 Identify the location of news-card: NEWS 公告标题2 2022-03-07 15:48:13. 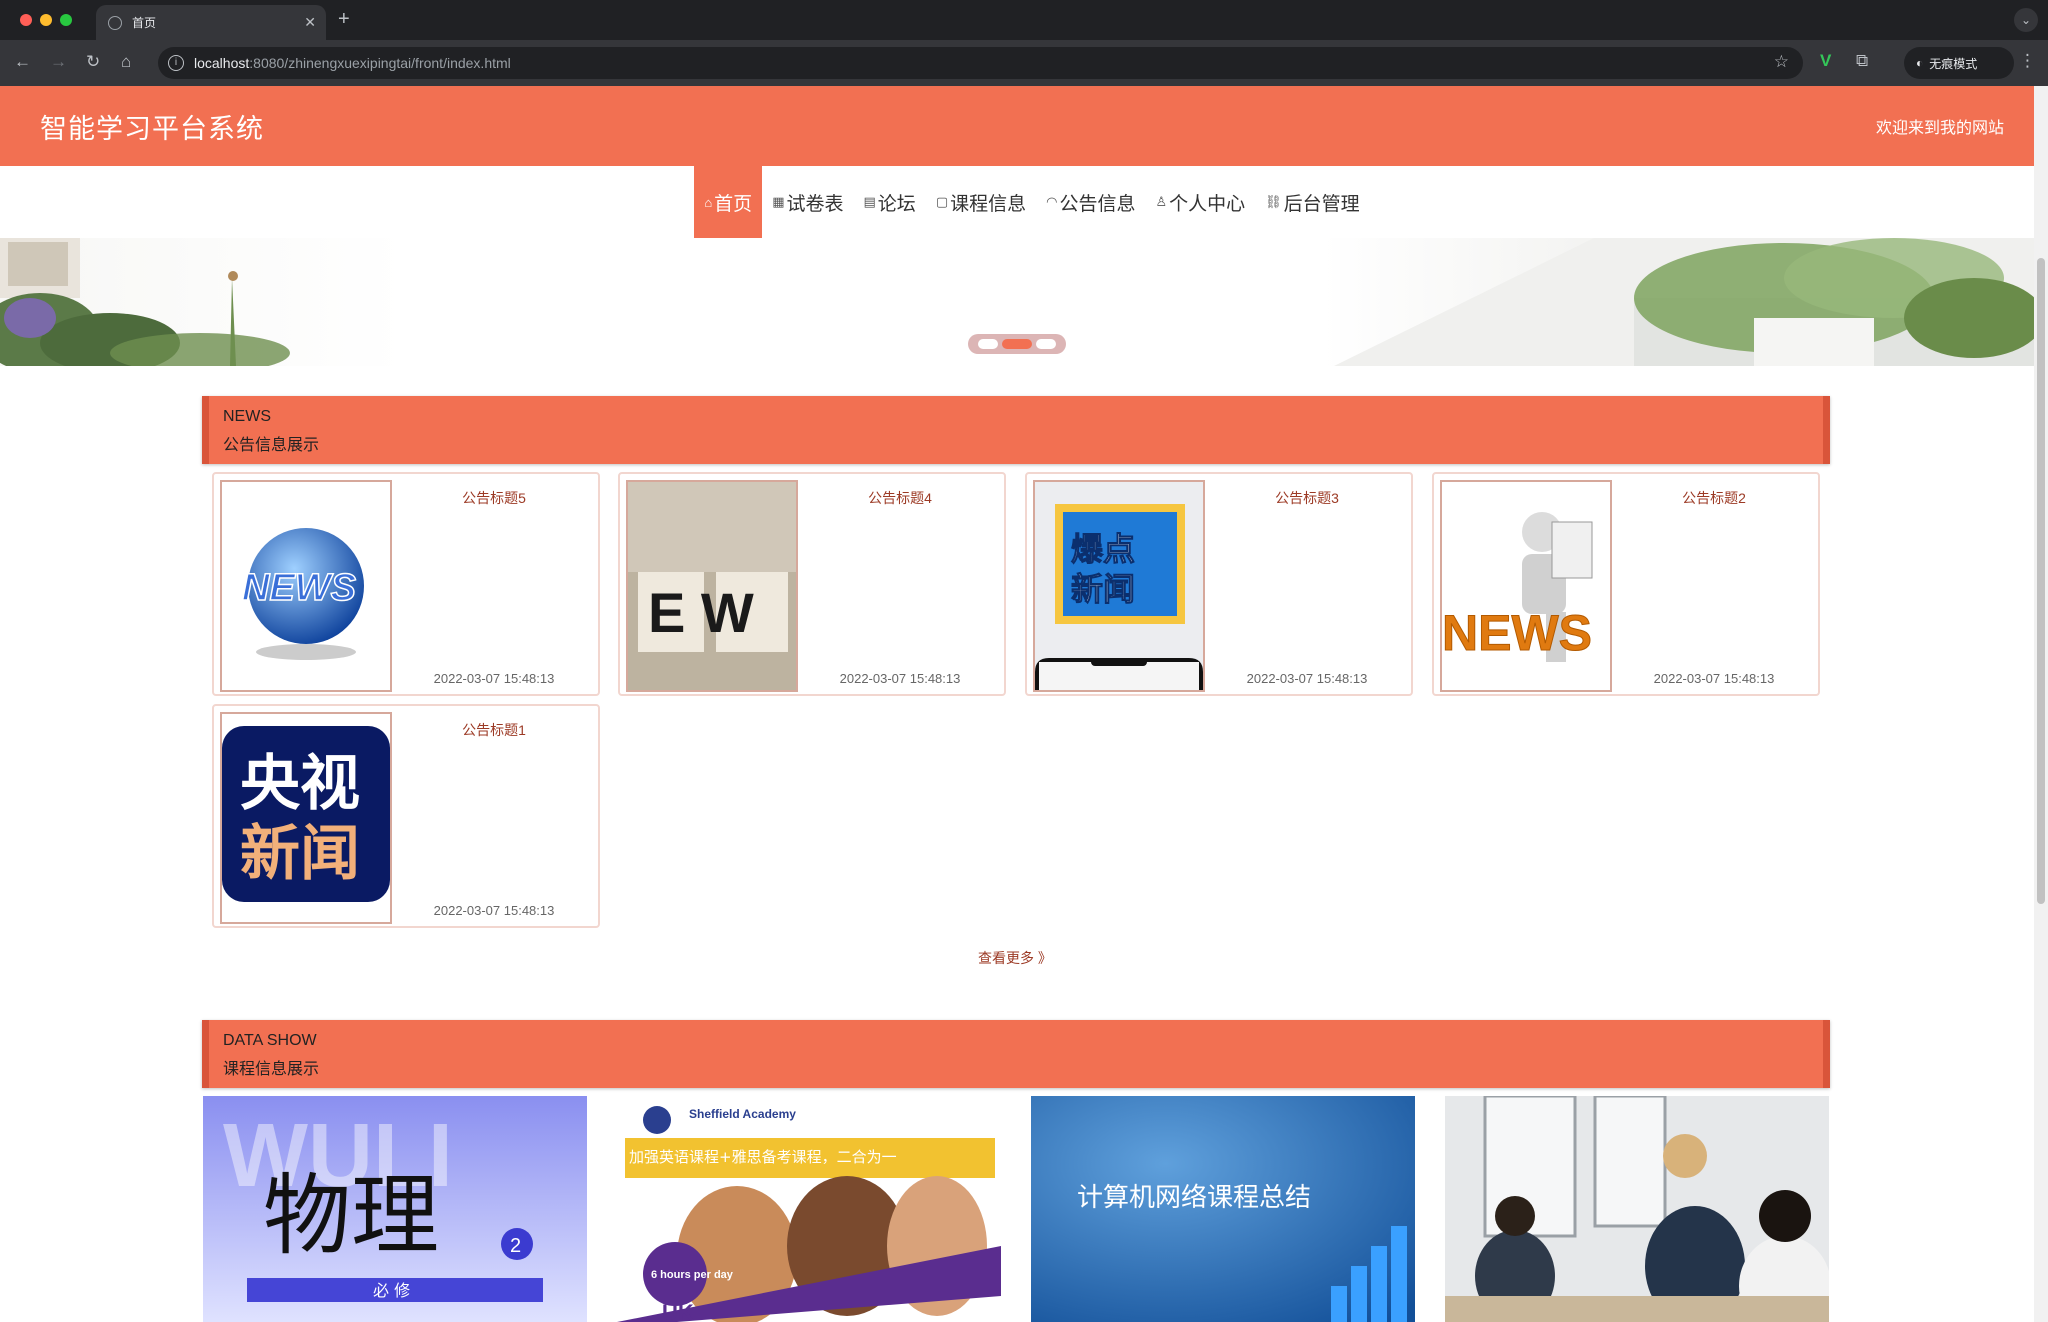
(1626, 584).